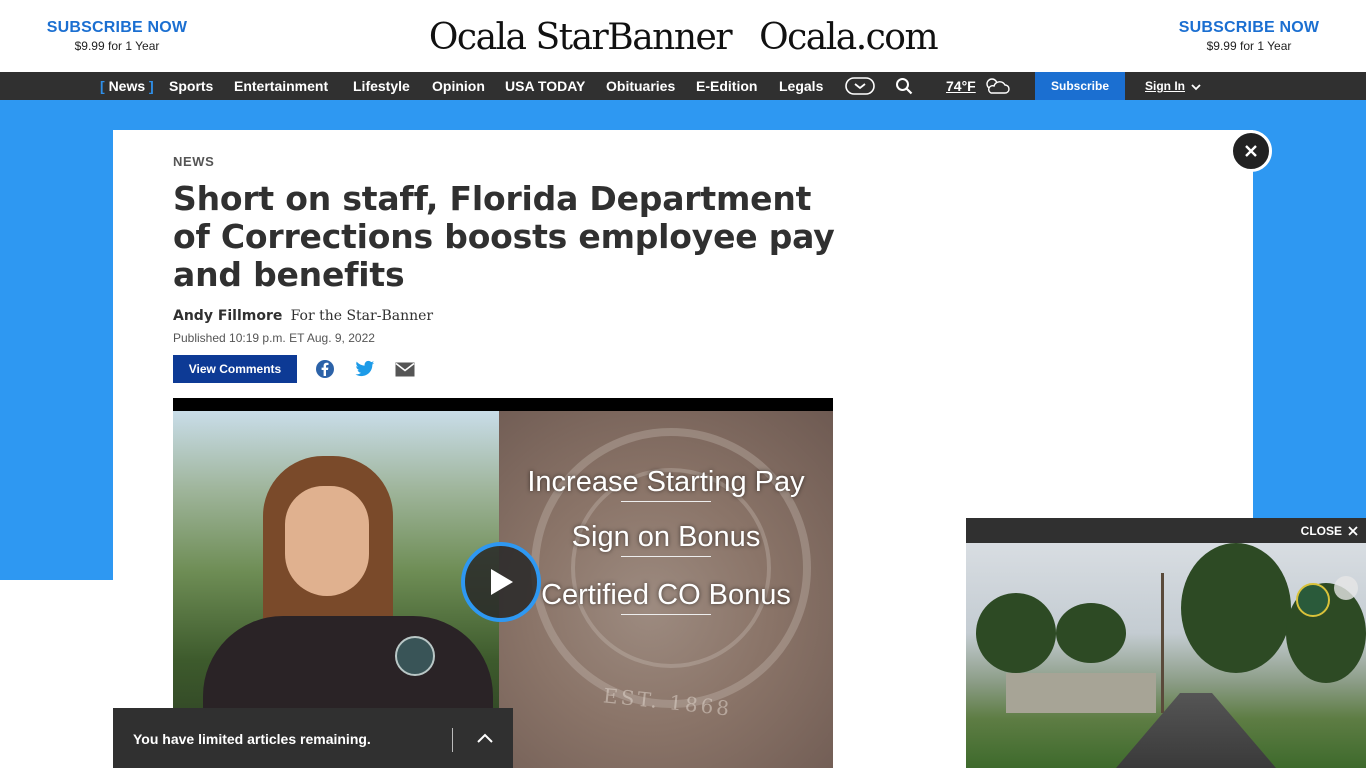  Describe the element at coordinates (726, 86) in the screenshot. I see `nav-item-e-edition: E-Edition` at that location.